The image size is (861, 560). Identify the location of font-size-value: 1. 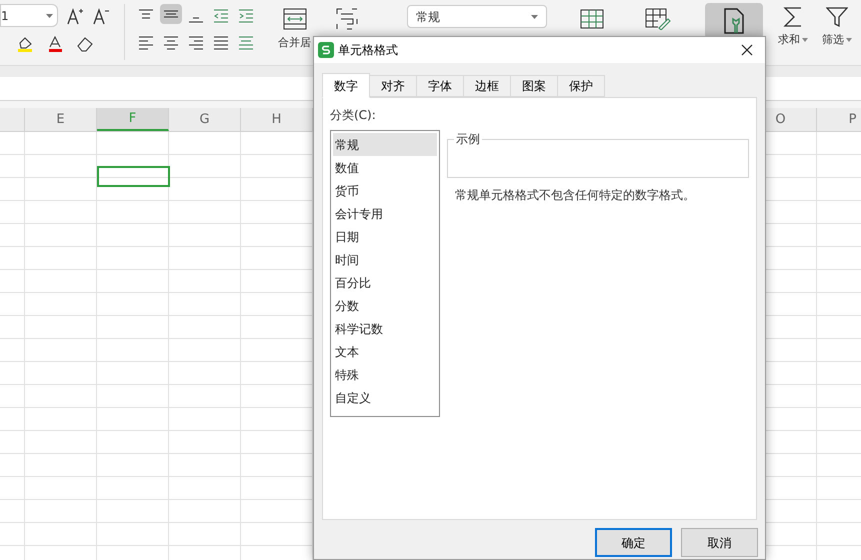
(5, 16).